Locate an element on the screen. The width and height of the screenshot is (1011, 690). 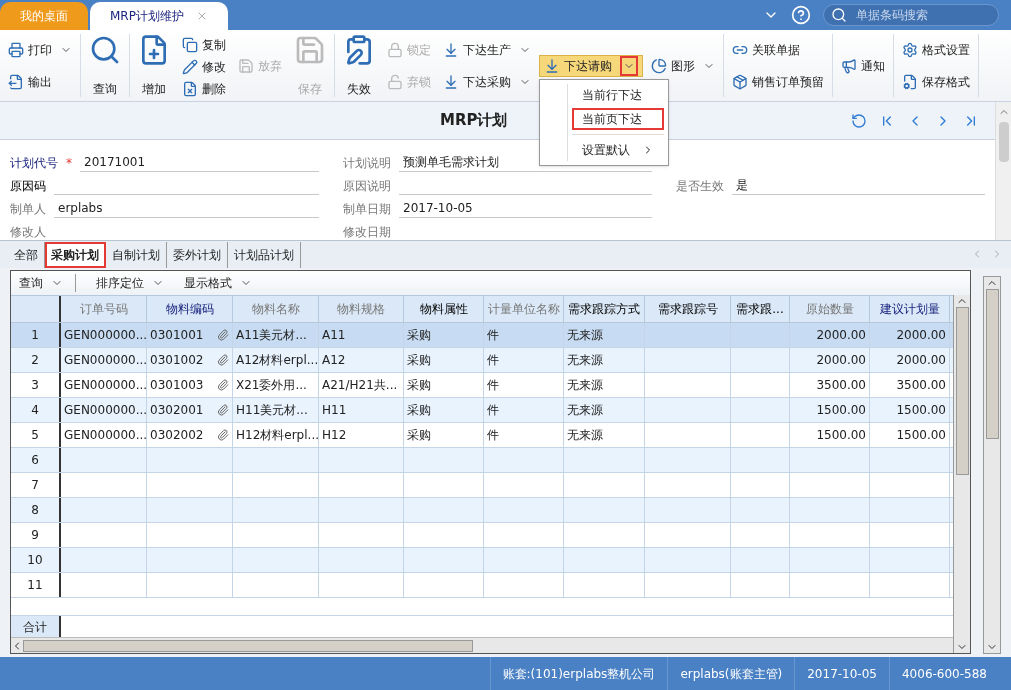
input-field: 2017-10-05 is located at coordinates (525, 209).